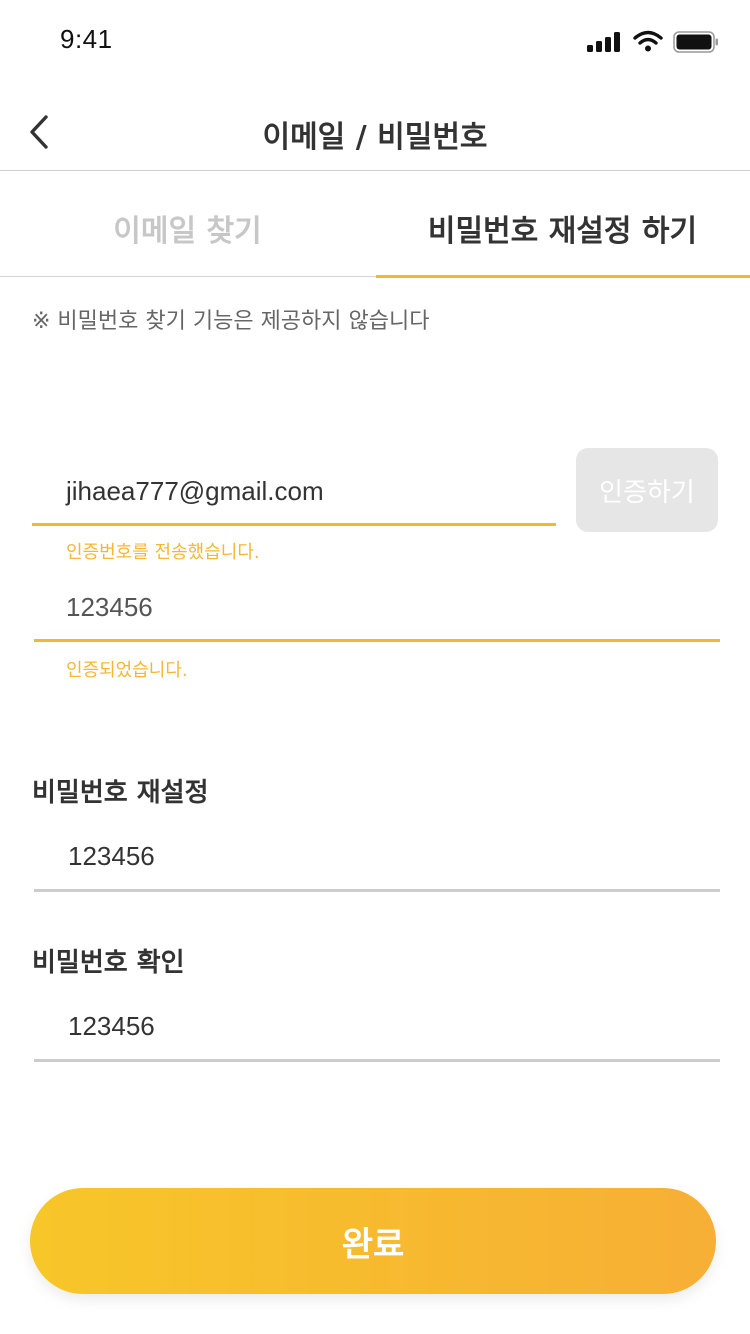 The height and width of the screenshot is (1334, 750). Describe the element at coordinates (294, 524) in the screenshot. I see `email-input-underline` at that location.